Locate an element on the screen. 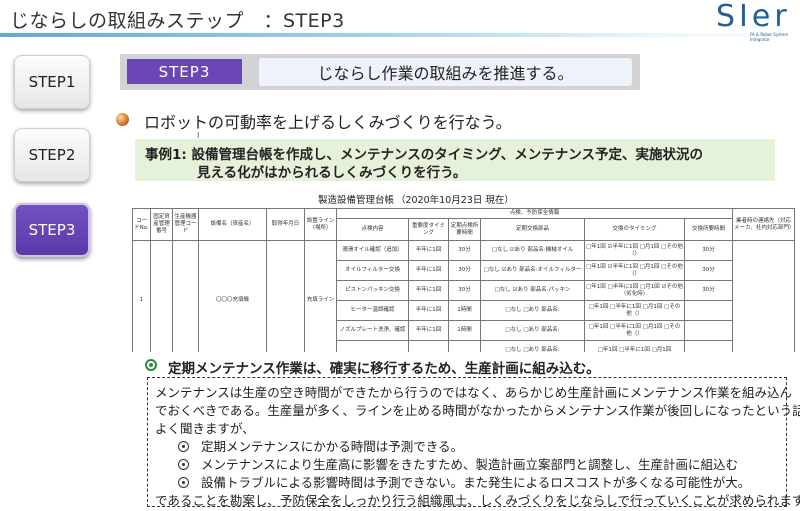 This screenshot has height=511, width=800. header-cell: 固定資産管理番号 is located at coordinates (161, 224).